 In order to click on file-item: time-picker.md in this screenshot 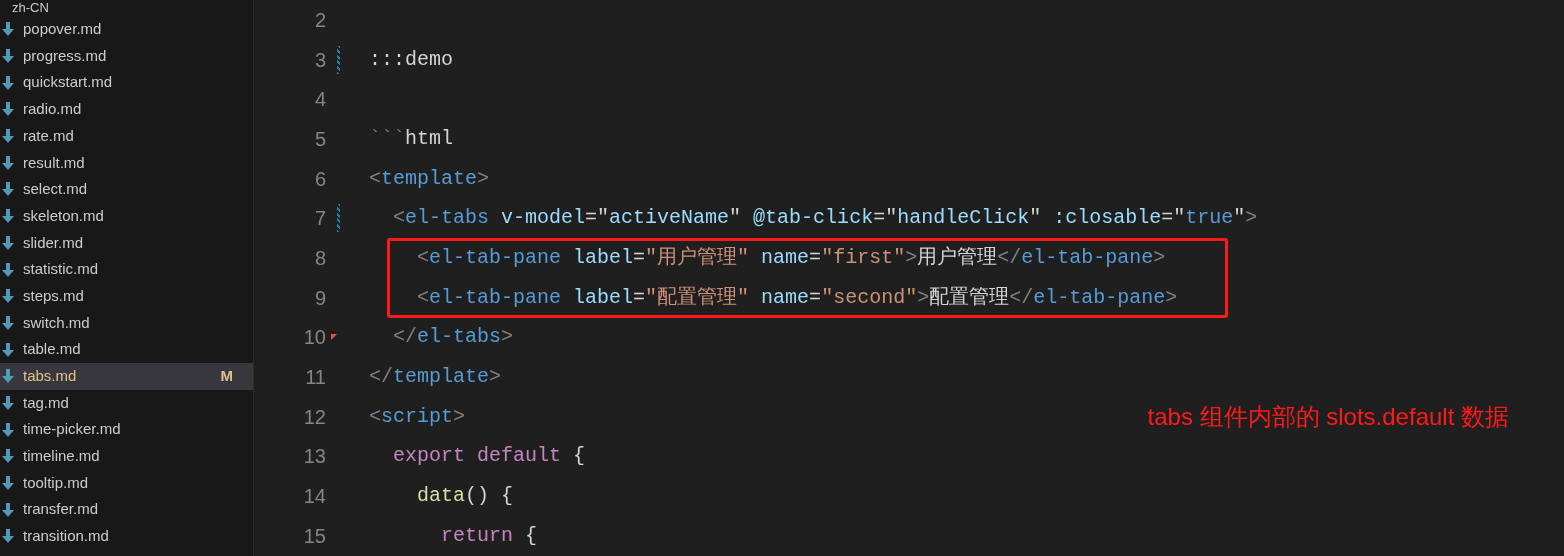, I will do `click(126, 429)`.